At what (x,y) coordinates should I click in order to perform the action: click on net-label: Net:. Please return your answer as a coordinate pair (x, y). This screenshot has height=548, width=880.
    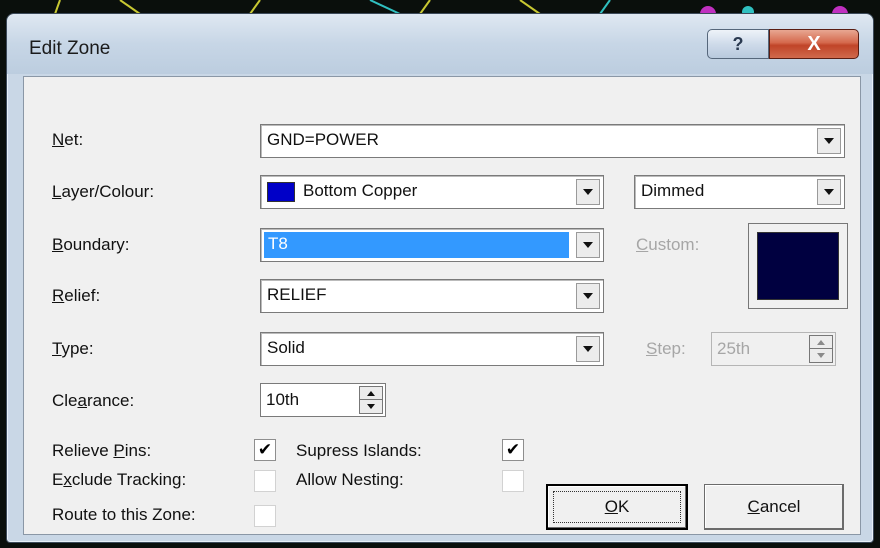
    Looking at the image, I should click on (68, 139).